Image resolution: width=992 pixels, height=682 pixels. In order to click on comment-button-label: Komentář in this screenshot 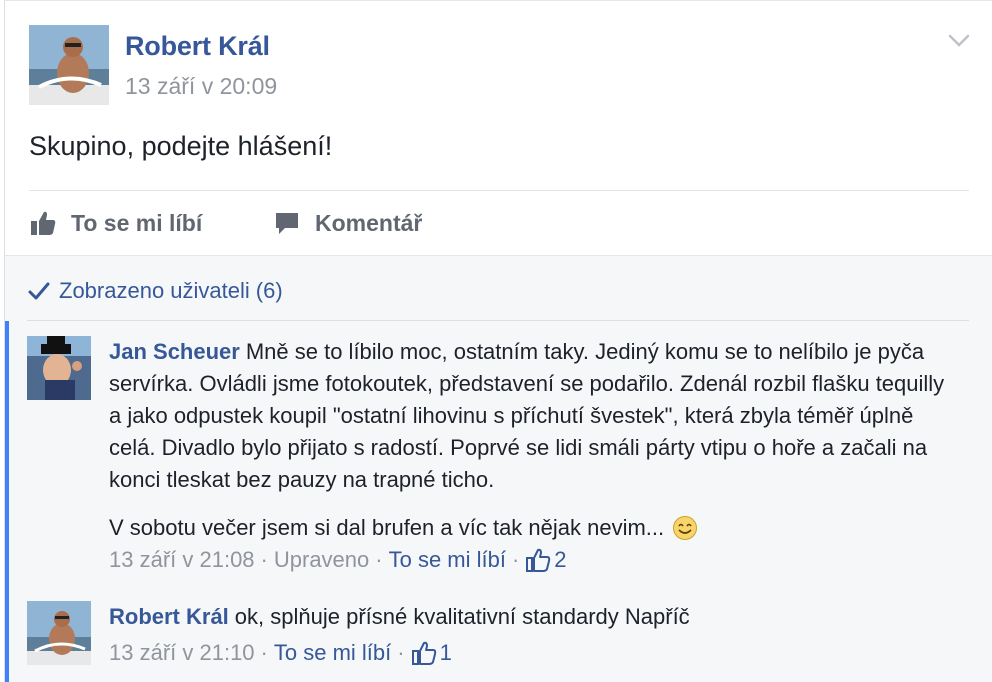, I will do `click(369, 222)`.